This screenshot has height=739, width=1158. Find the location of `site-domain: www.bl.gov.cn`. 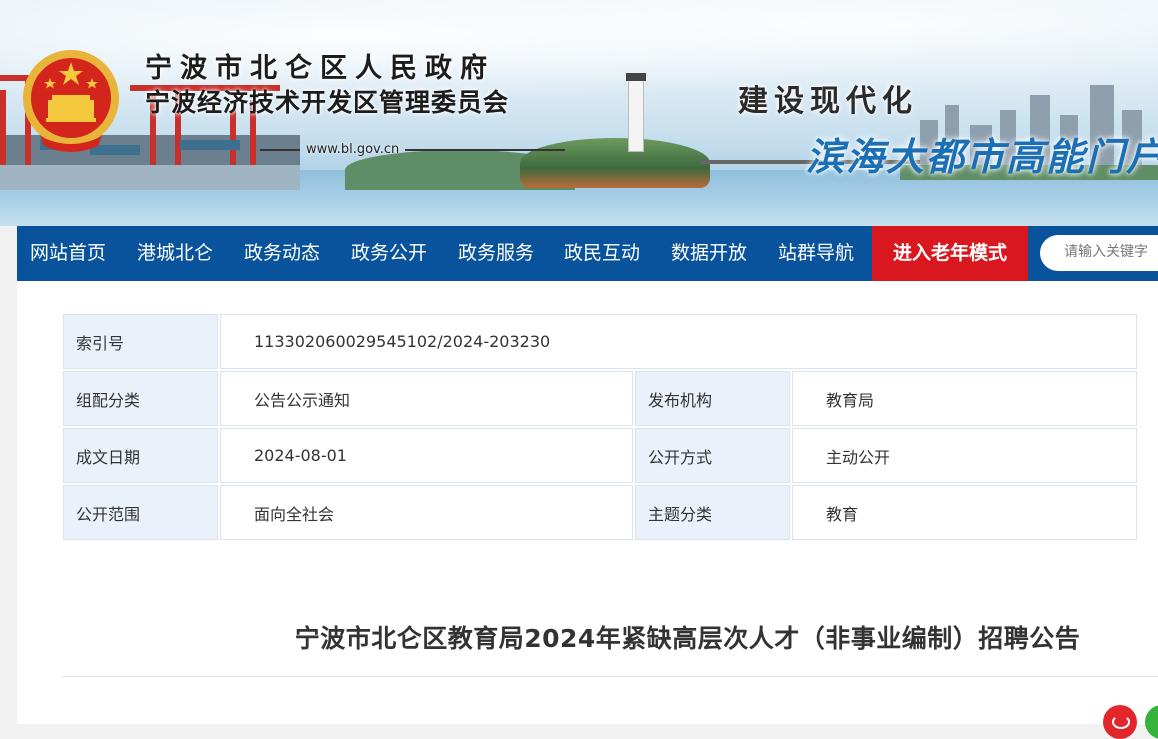

site-domain: www.bl.gov.cn is located at coordinates (413, 149).